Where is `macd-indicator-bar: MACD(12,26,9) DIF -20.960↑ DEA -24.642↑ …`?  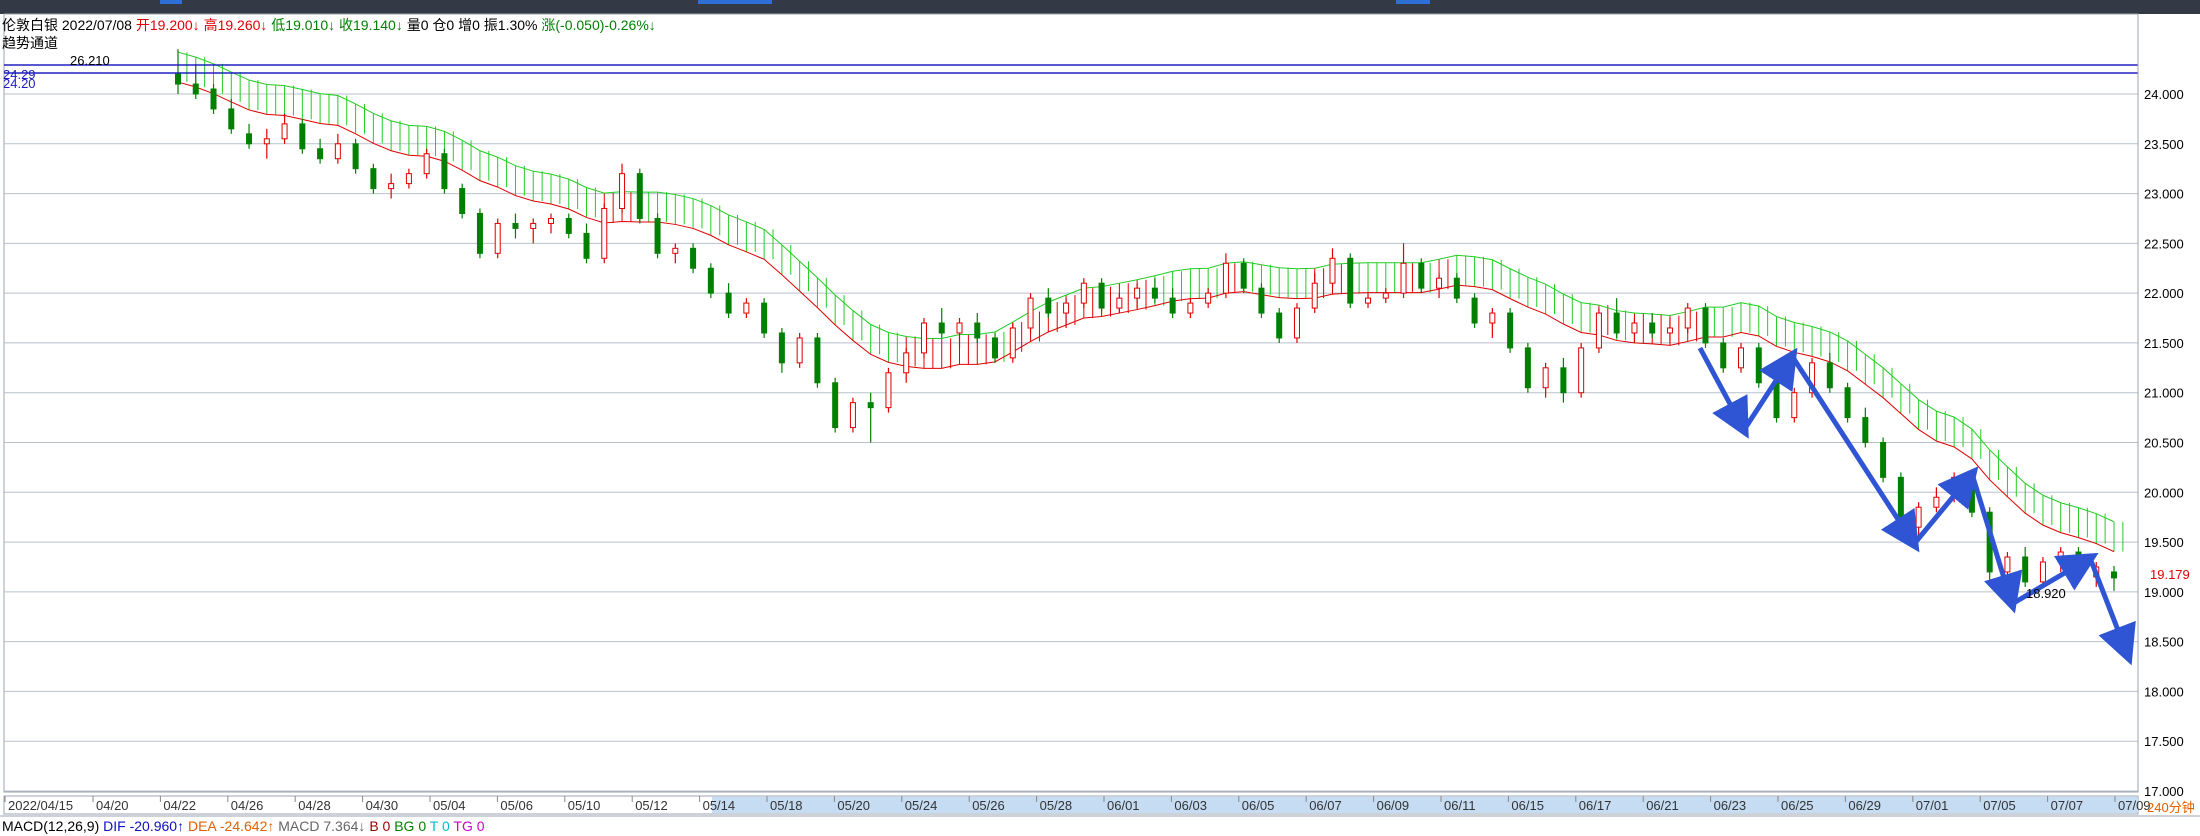
macd-indicator-bar: MACD(12,26,9) DIF -20.960↑ DEA -24.642↑ … is located at coordinates (243, 826).